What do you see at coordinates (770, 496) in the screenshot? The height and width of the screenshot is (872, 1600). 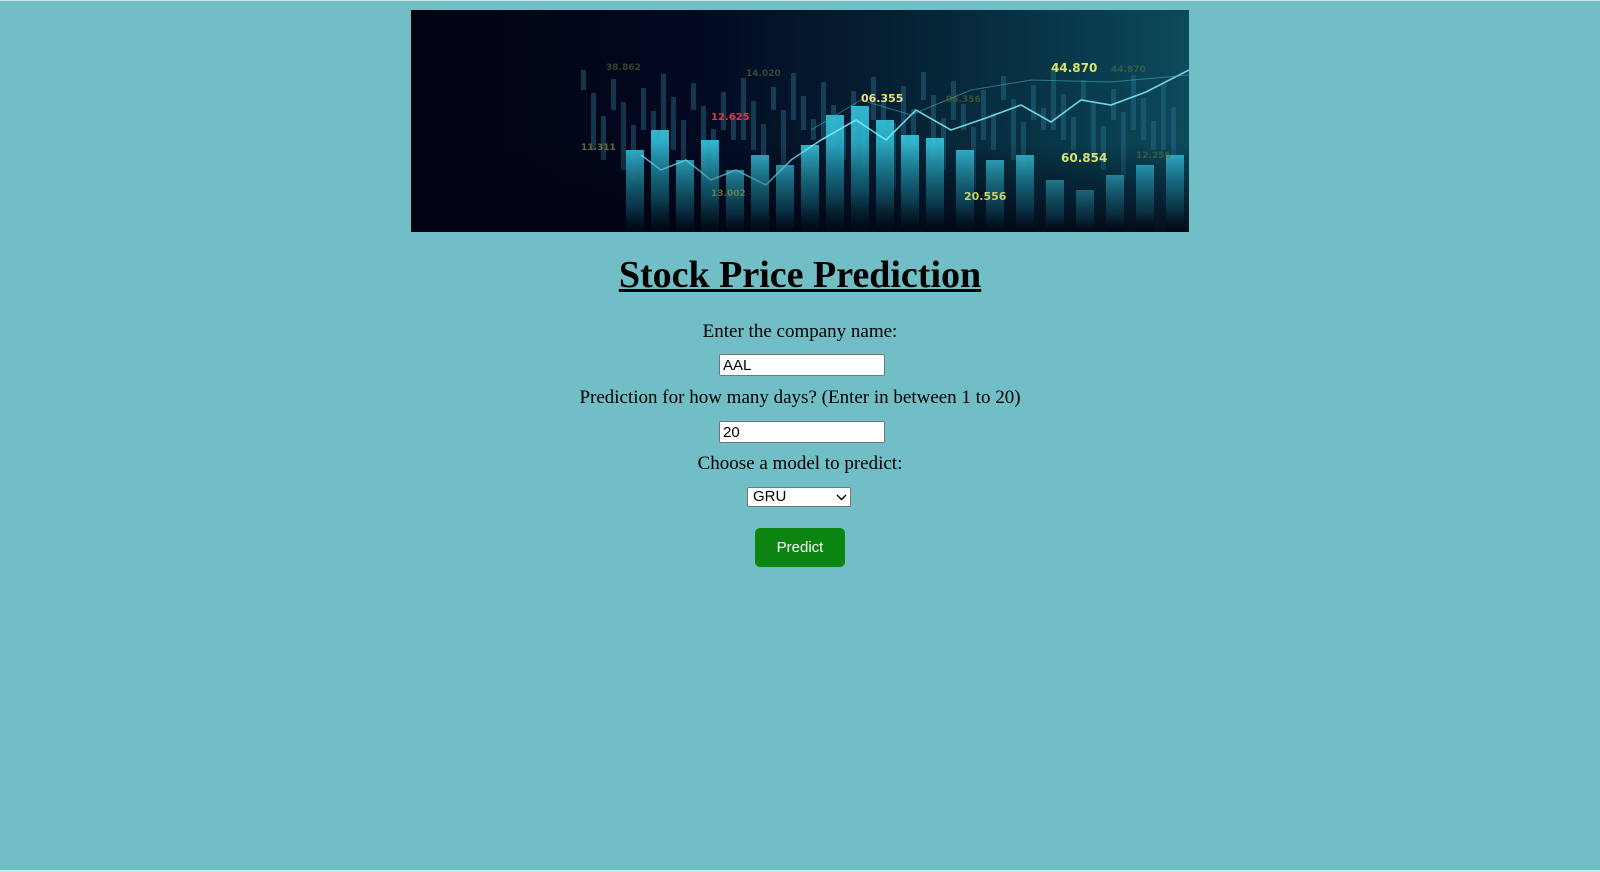 I see `model-select-value: GRU` at bounding box center [770, 496].